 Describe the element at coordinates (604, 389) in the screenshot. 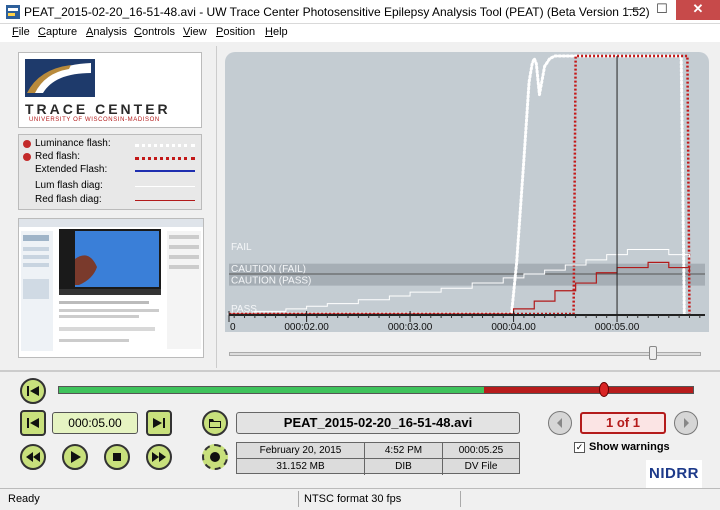

I see `progress-handle` at that location.